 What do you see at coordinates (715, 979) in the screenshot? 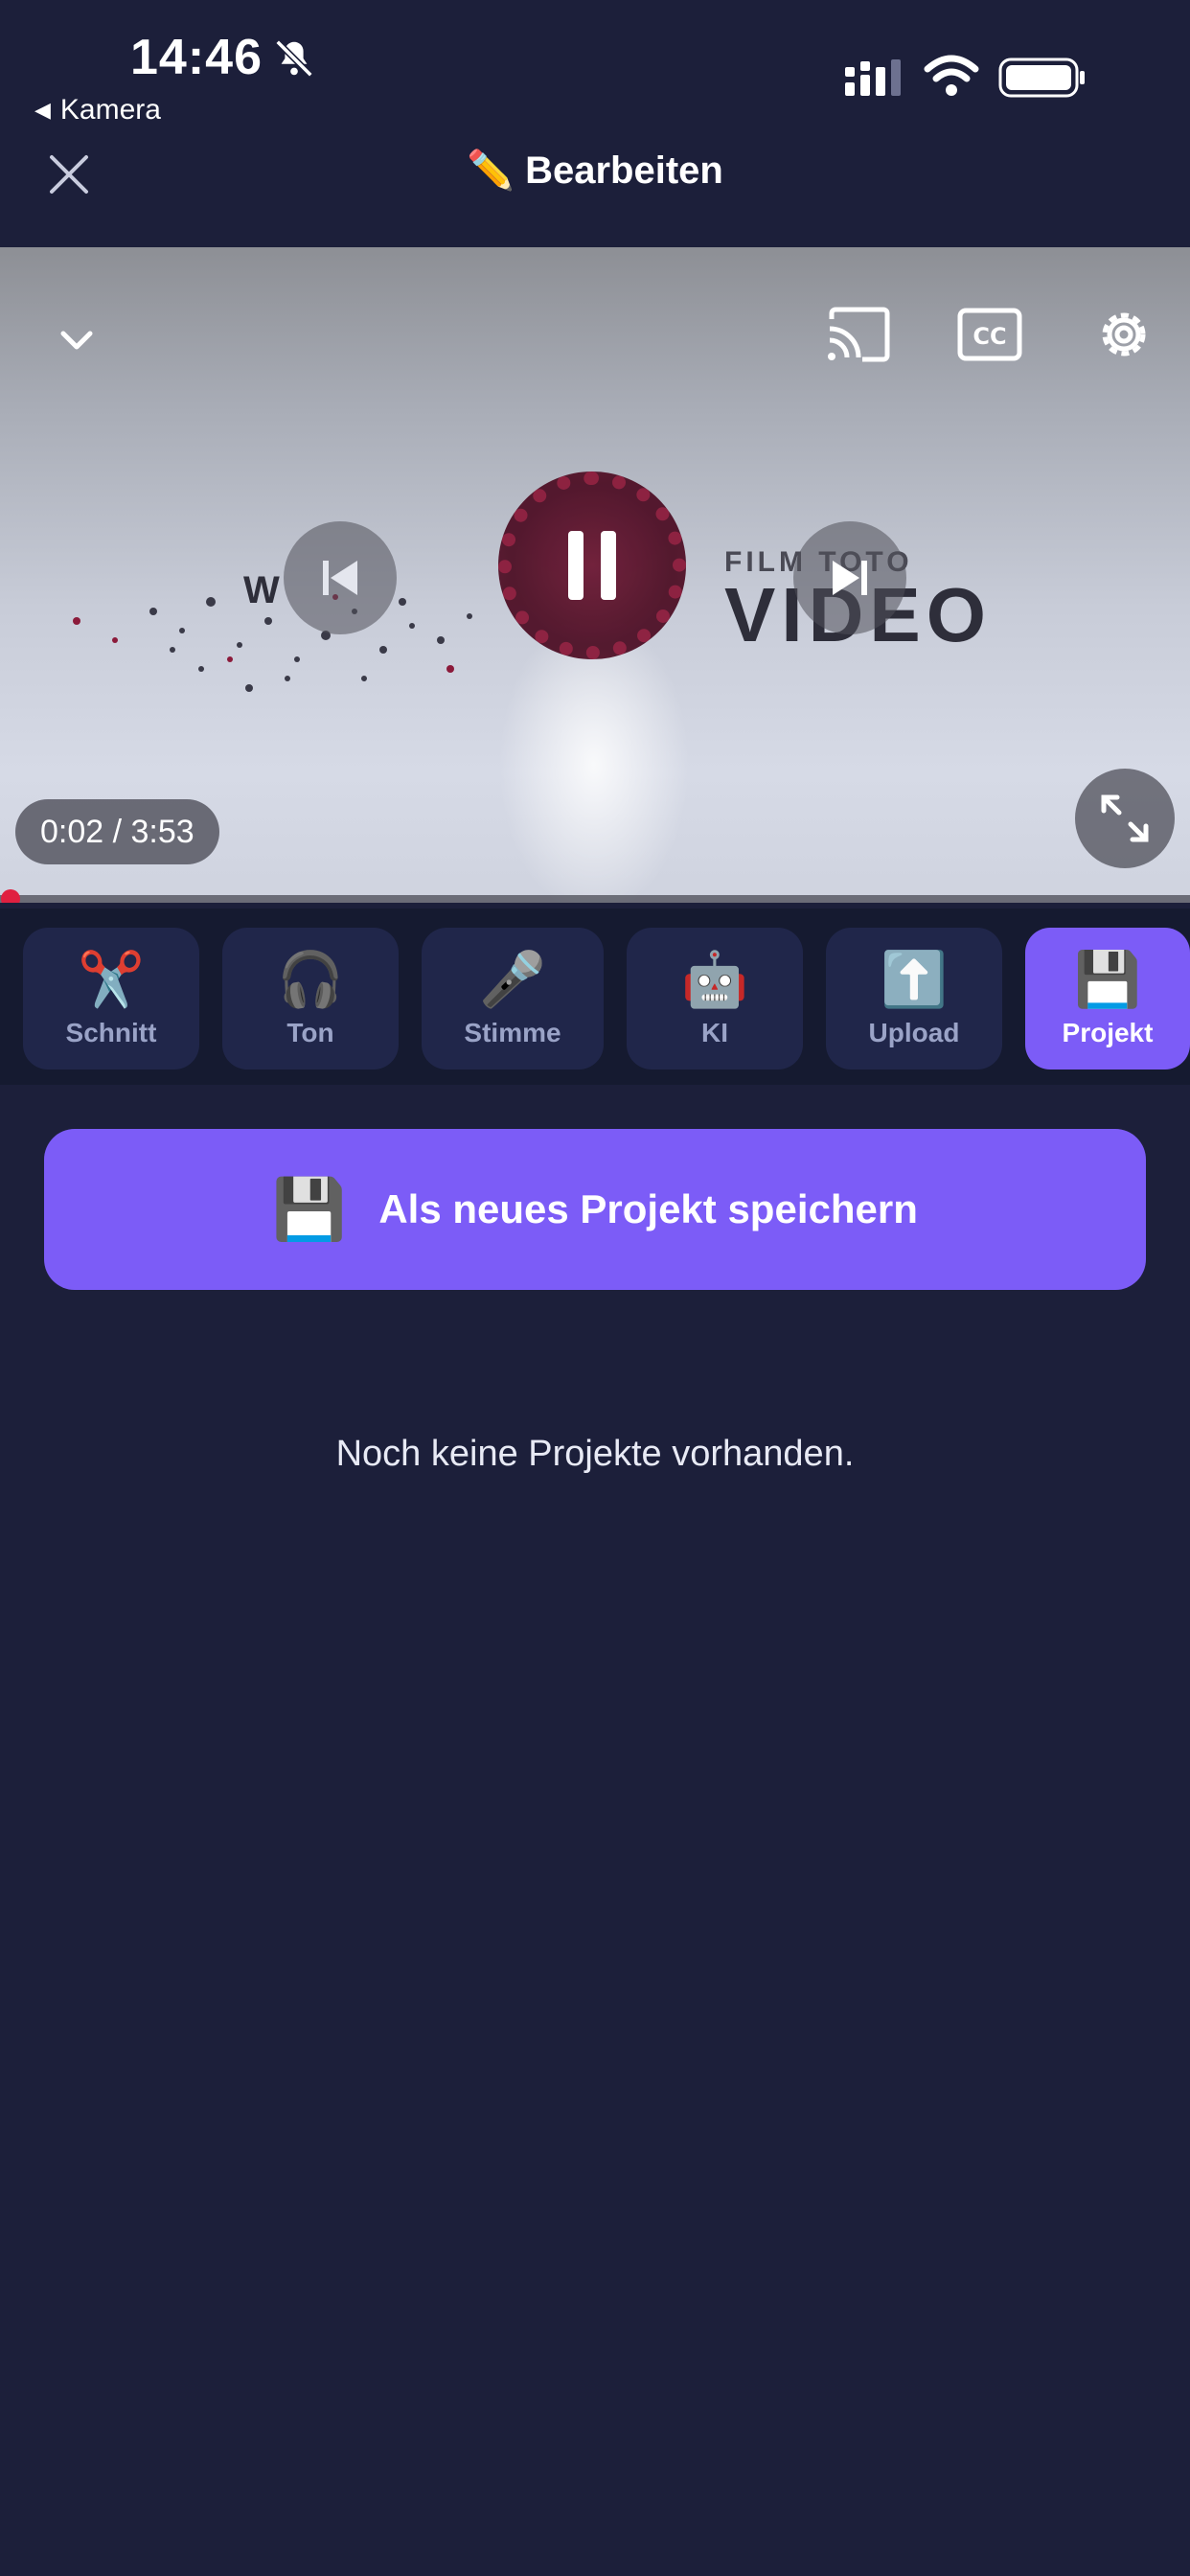
I see `robot-icon: 🤖` at bounding box center [715, 979].